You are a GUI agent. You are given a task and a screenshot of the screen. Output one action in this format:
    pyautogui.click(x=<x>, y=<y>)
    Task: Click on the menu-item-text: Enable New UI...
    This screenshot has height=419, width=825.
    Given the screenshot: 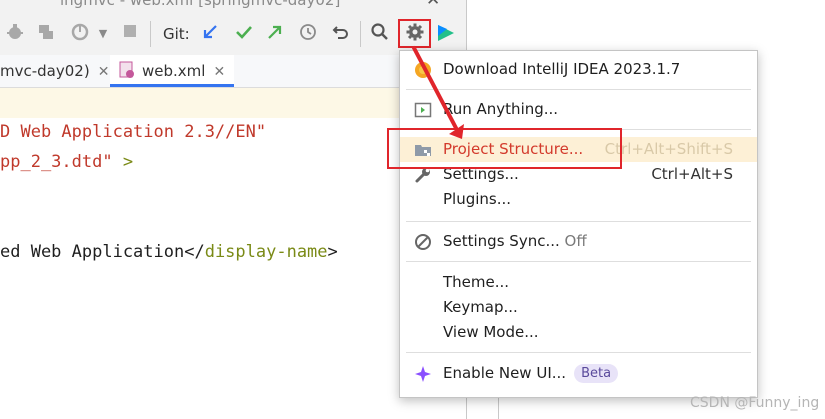 What is the action you would take?
    pyautogui.click(x=505, y=373)
    